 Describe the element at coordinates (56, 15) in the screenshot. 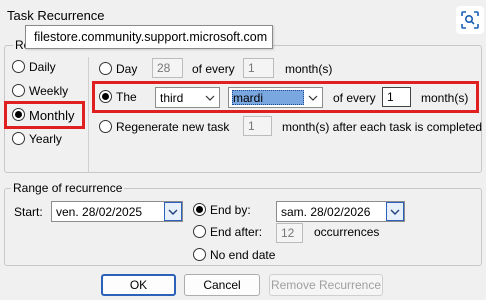

I see `window-title: Task Recurrence` at that location.